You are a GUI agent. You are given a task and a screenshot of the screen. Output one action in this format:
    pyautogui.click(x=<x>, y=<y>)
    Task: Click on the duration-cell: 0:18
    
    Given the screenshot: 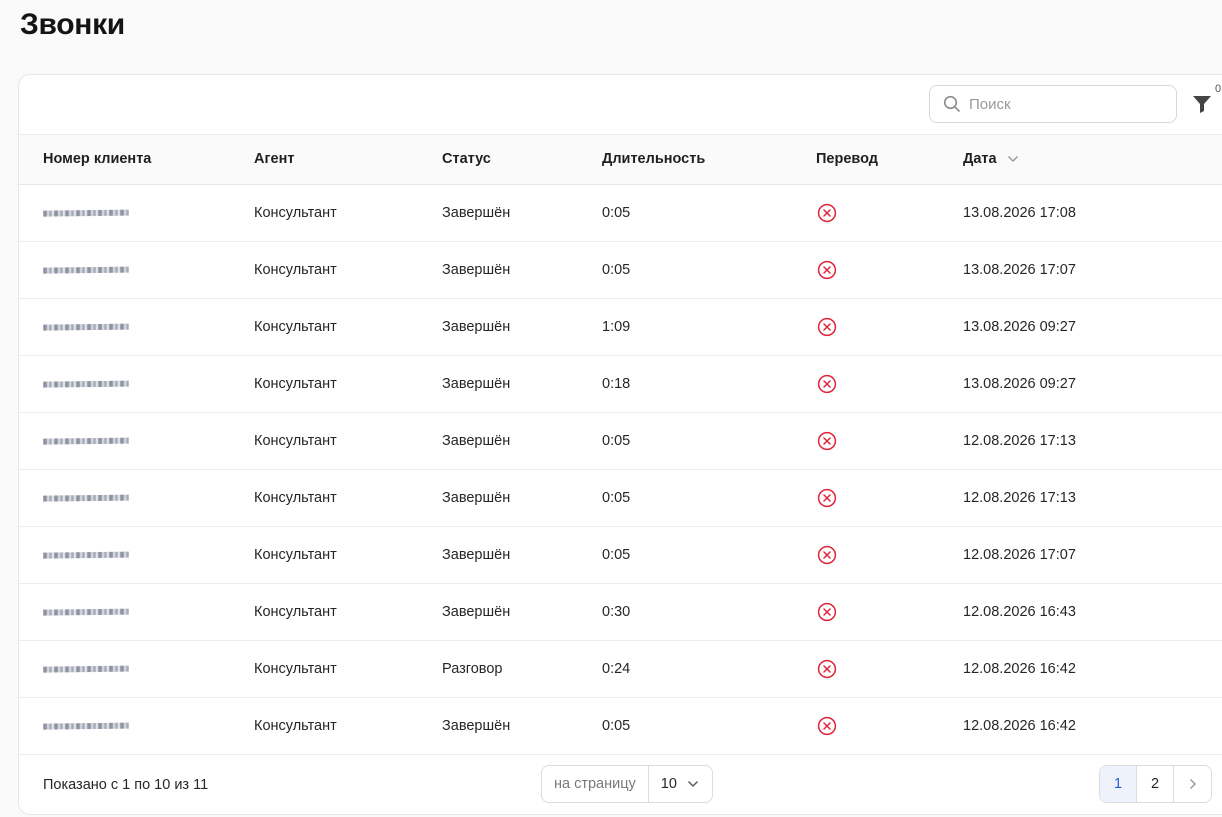 What is the action you would take?
    pyautogui.click(x=616, y=383)
    